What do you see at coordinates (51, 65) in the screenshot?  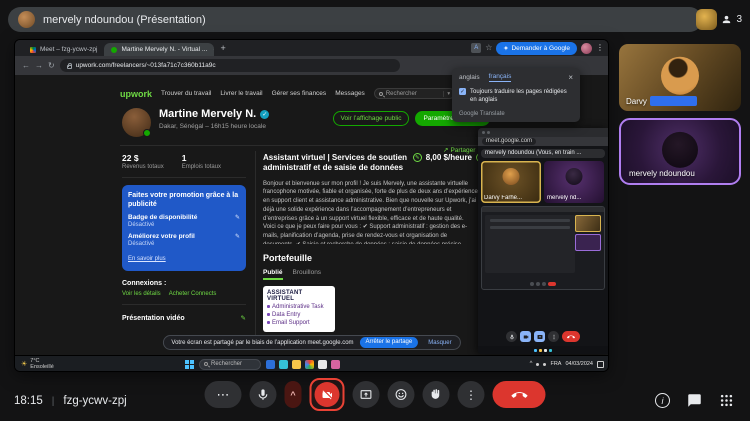 I see `reload-icon: ↻` at bounding box center [51, 65].